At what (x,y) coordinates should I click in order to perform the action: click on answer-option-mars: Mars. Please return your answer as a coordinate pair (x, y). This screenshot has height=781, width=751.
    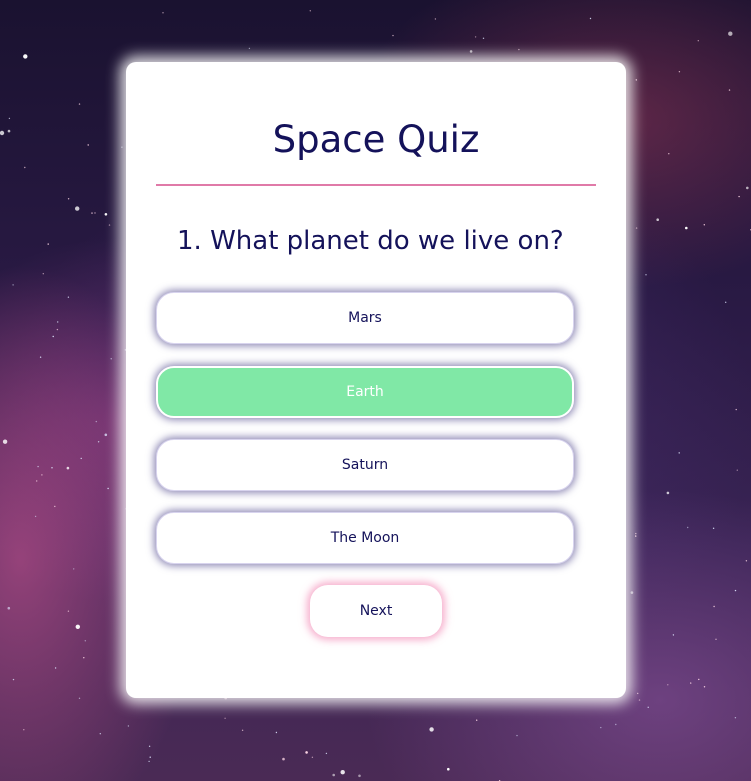
    Looking at the image, I should click on (365, 318).